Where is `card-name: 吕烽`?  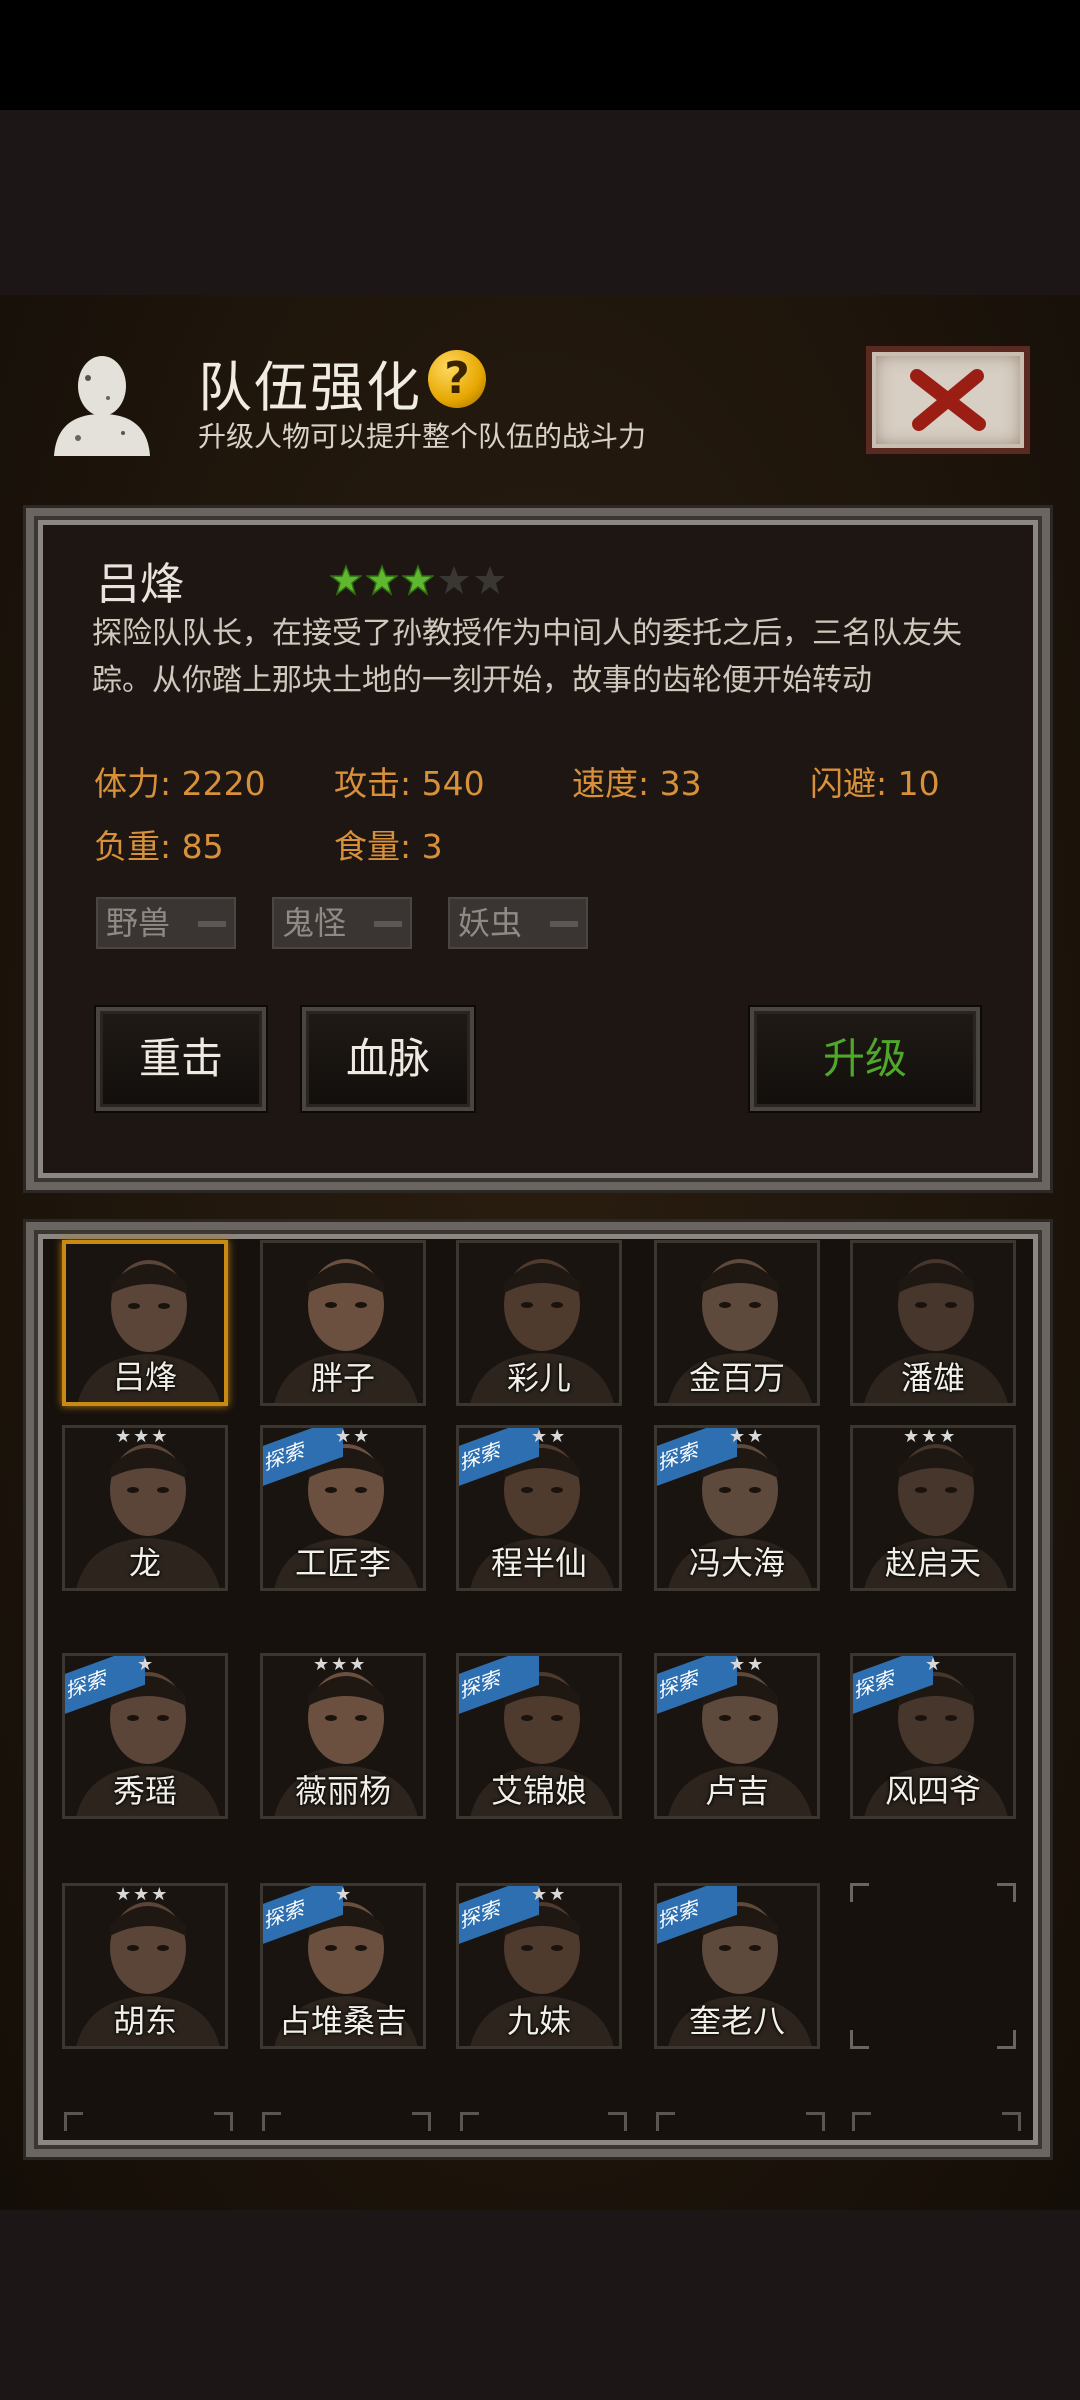
card-name: 吕烽 is located at coordinates (144, 1377).